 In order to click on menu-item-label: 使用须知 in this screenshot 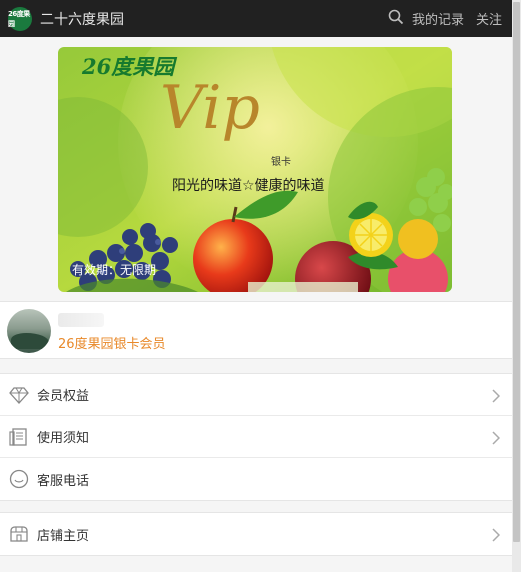, I will do `click(63, 438)`.